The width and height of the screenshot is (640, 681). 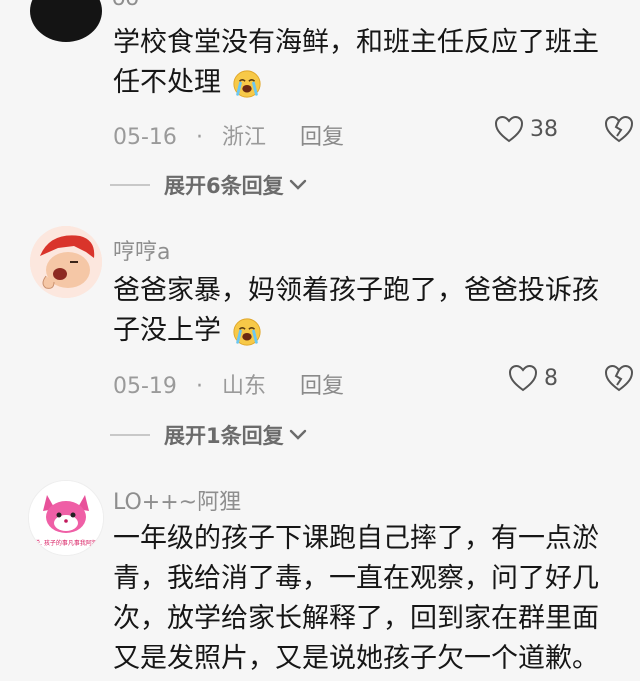 What do you see at coordinates (551, 378) in the screenshot?
I see `like-count: 8` at bounding box center [551, 378].